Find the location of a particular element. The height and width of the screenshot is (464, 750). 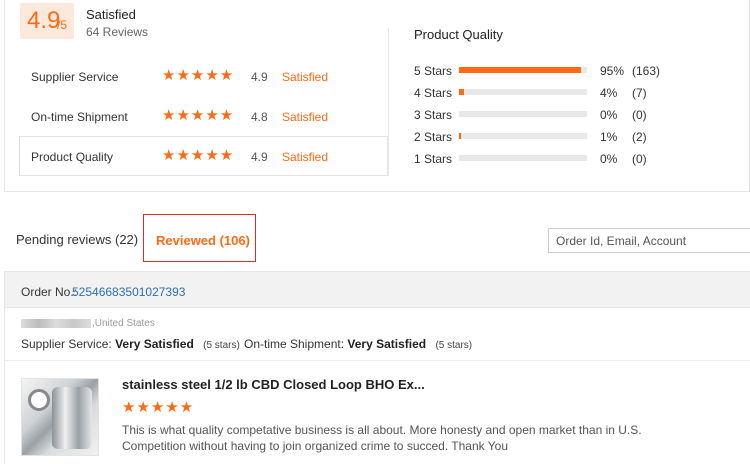

reviews-count: 64 Reviews is located at coordinates (117, 32).